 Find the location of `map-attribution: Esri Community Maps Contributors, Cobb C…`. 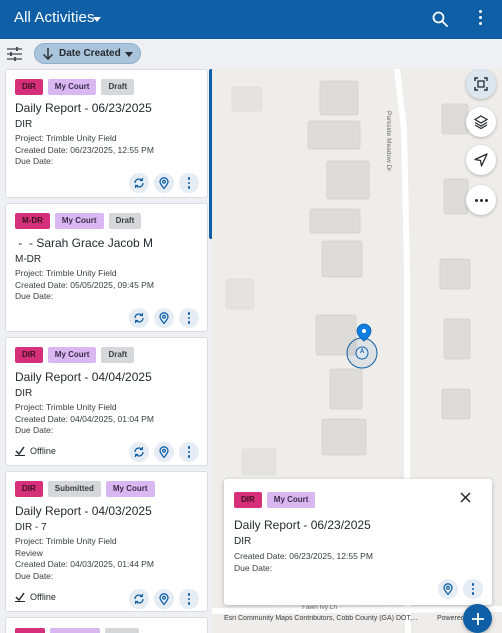

map-attribution: Esri Community Maps Contributors, Cobb C… is located at coordinates (321, 618).